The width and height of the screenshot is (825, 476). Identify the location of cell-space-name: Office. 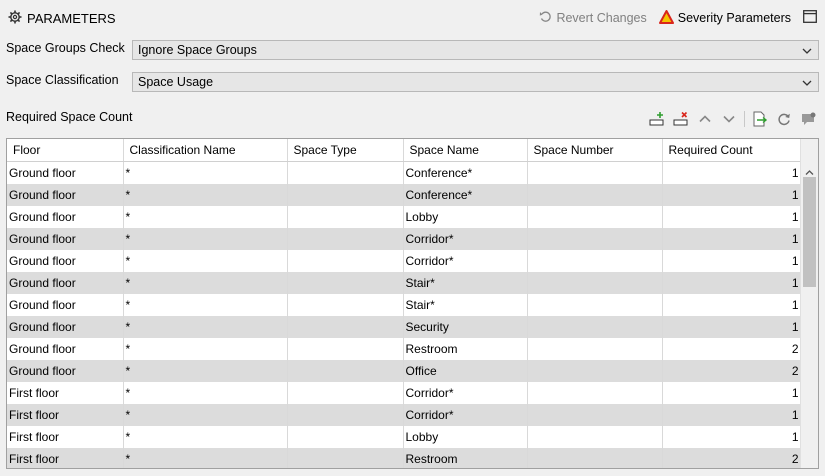
(465, 371).